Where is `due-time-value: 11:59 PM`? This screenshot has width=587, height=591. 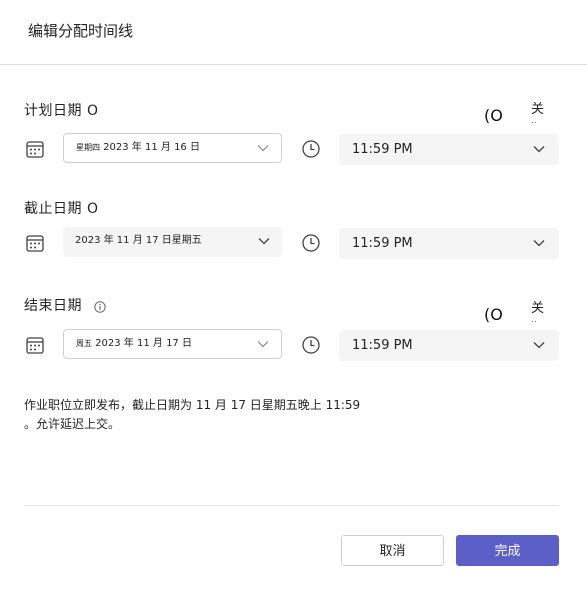
due-time-value: 11:59 PM is located at coordinates (382, 243).